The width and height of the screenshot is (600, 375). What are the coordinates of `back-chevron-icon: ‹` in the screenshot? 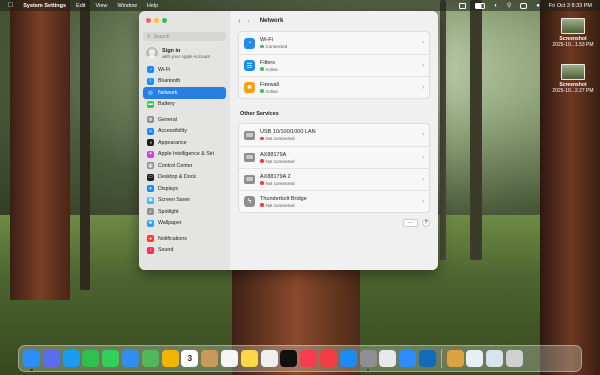 It's located at (239, 21).